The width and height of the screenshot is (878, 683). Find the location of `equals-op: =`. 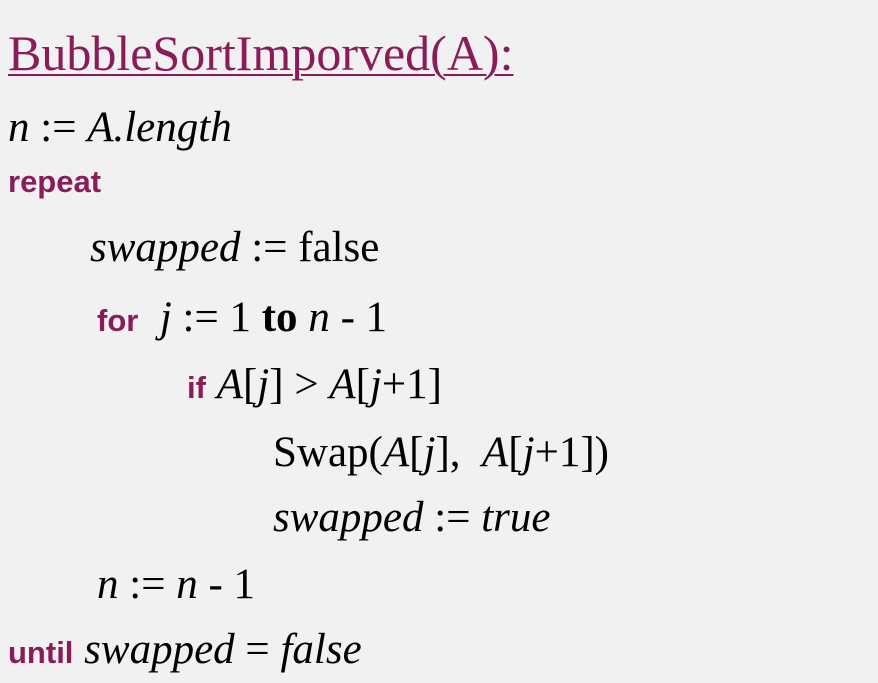

equals-op: = is located at coordinates (257, 649).